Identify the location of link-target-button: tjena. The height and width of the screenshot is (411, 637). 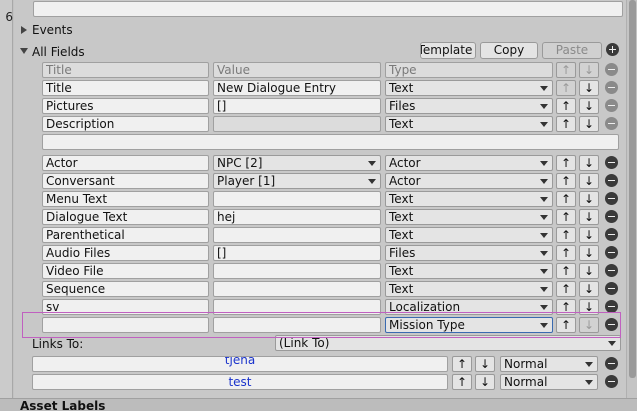
(240, 364).